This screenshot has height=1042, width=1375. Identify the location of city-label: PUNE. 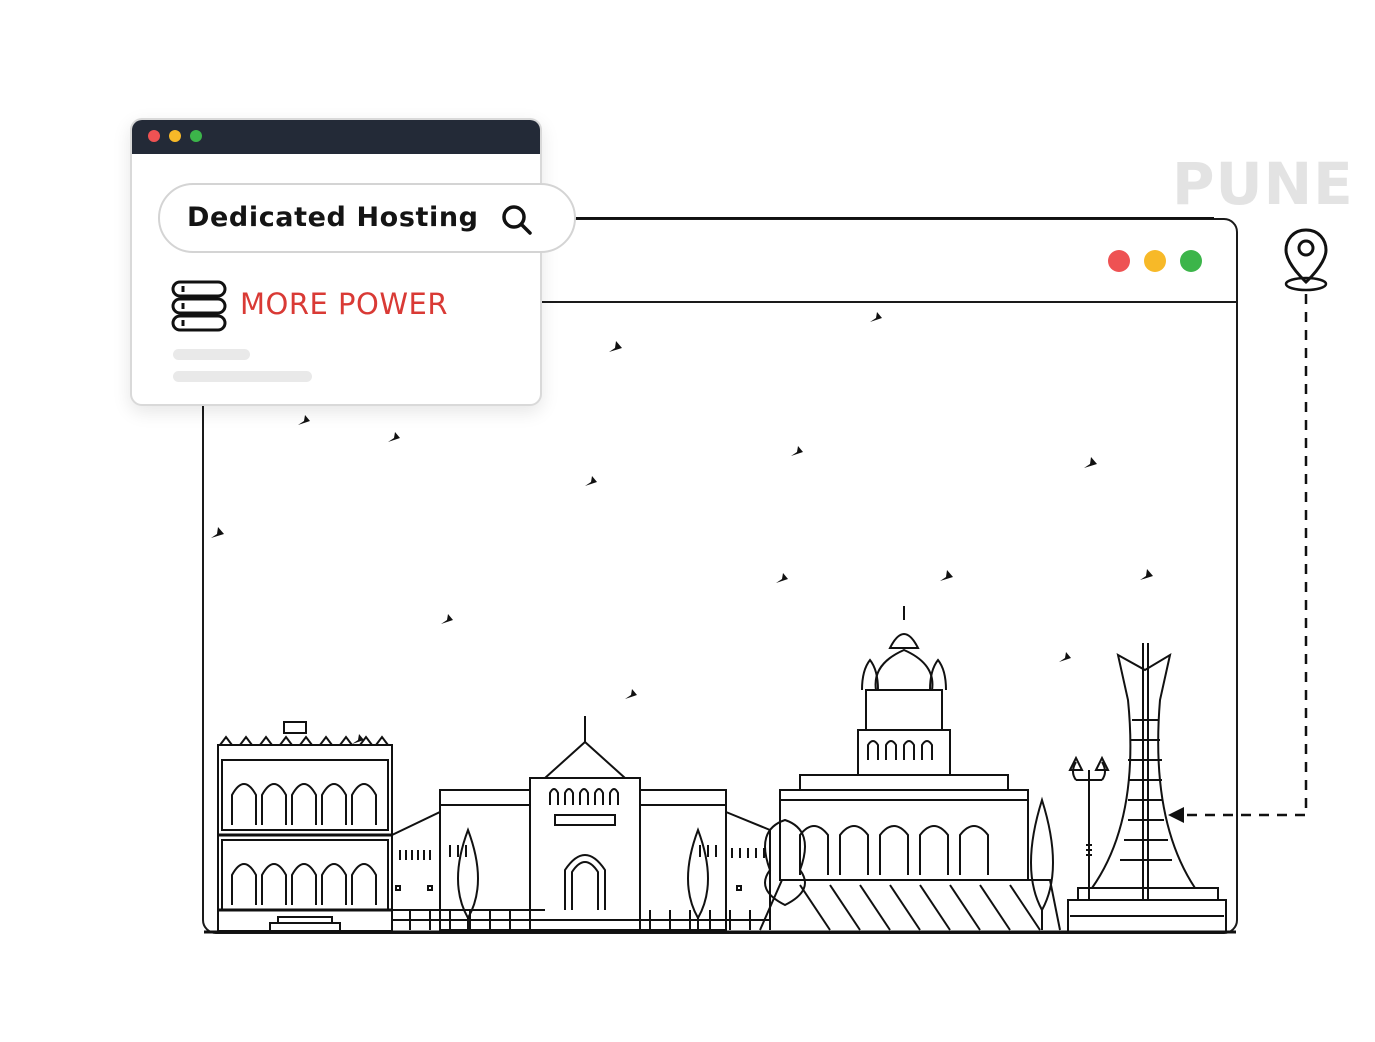
(1263, 184).